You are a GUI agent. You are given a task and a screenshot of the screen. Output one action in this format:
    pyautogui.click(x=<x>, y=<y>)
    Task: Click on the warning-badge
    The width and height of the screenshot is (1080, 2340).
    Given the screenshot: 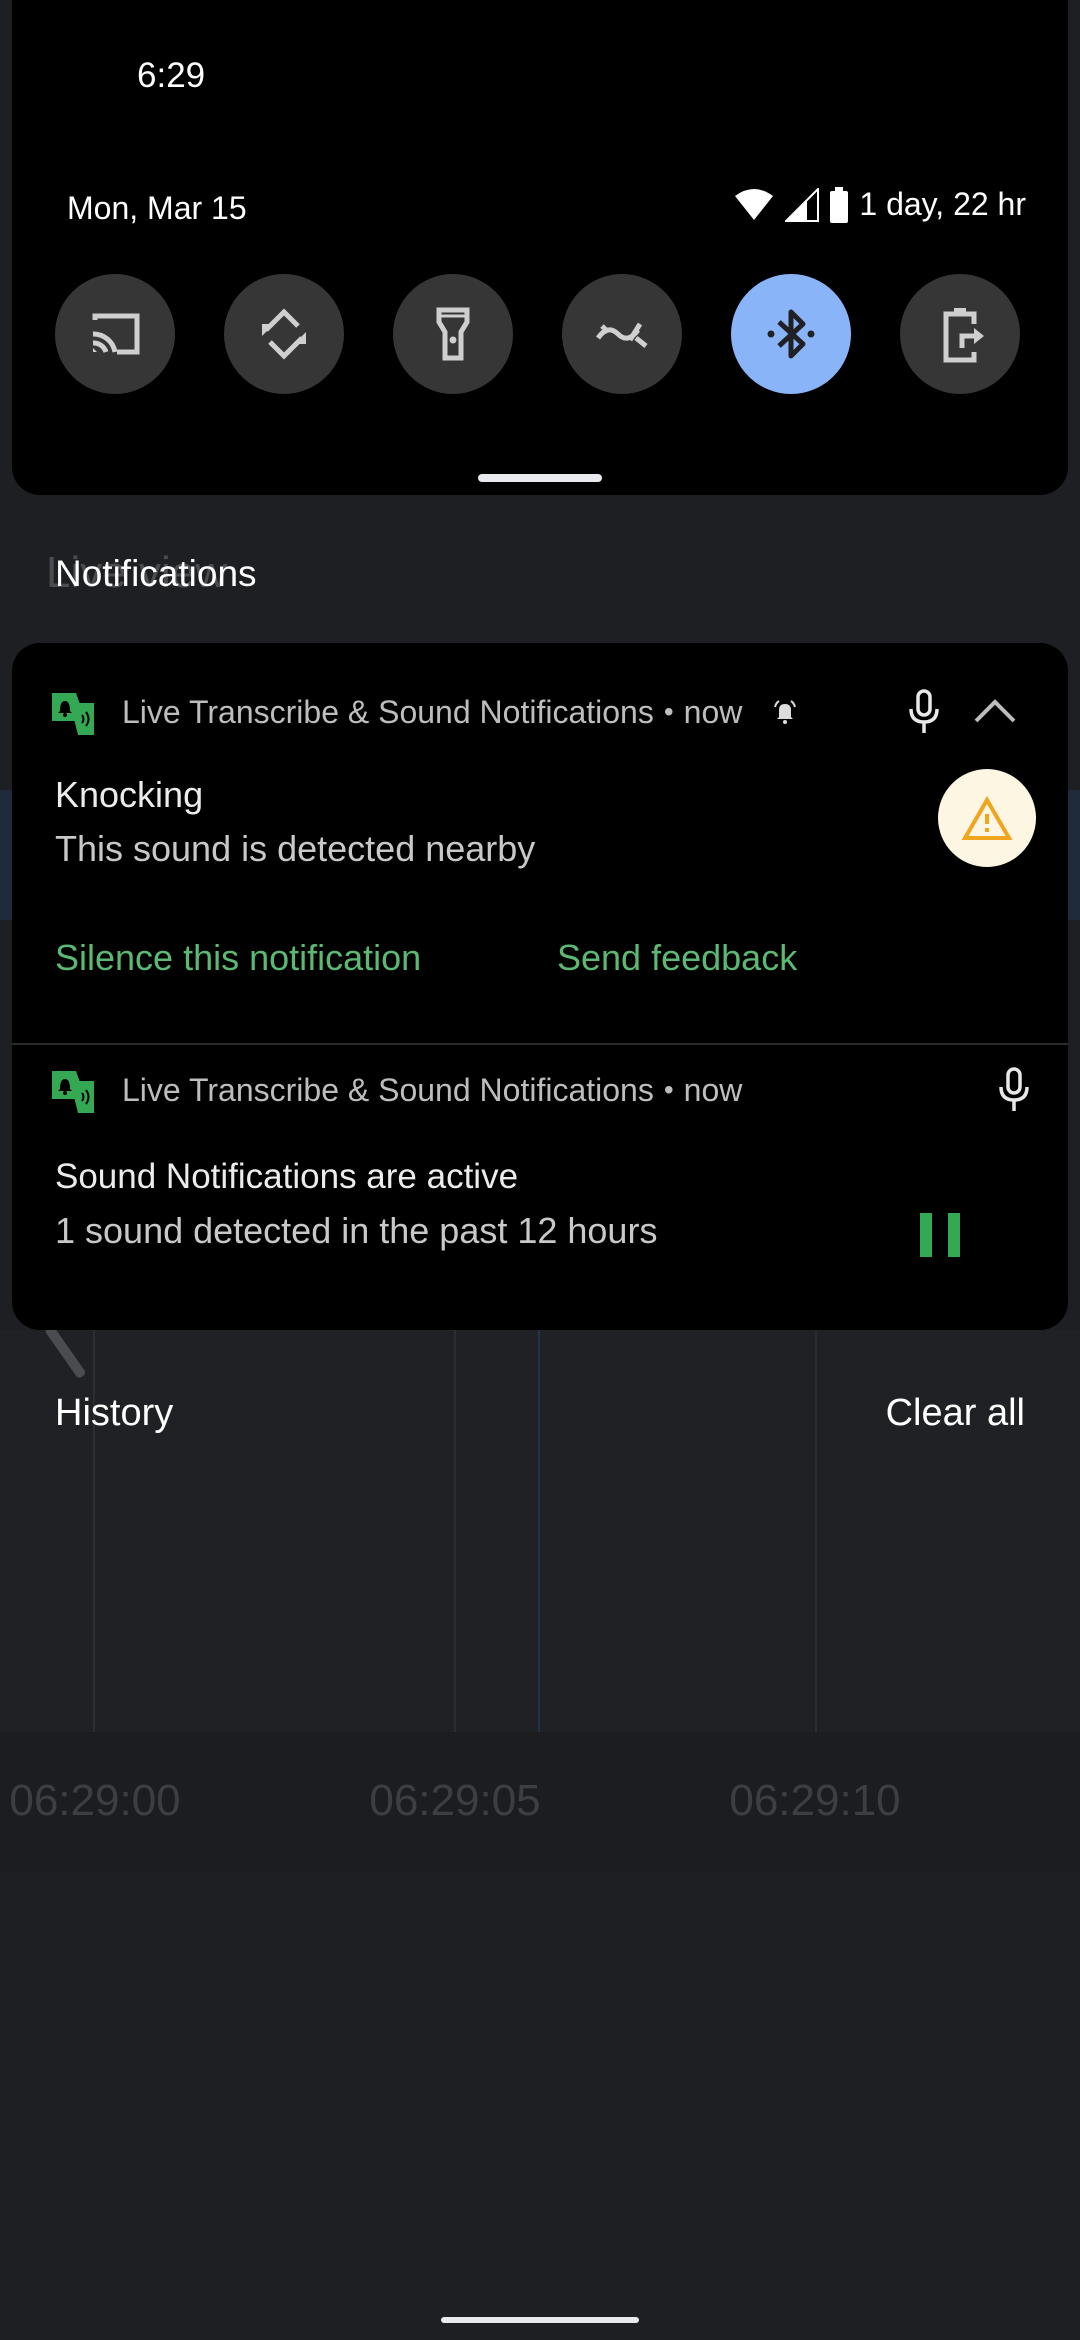 What is the action you would take?
    pyautogui.click(x=987, y=818)
    